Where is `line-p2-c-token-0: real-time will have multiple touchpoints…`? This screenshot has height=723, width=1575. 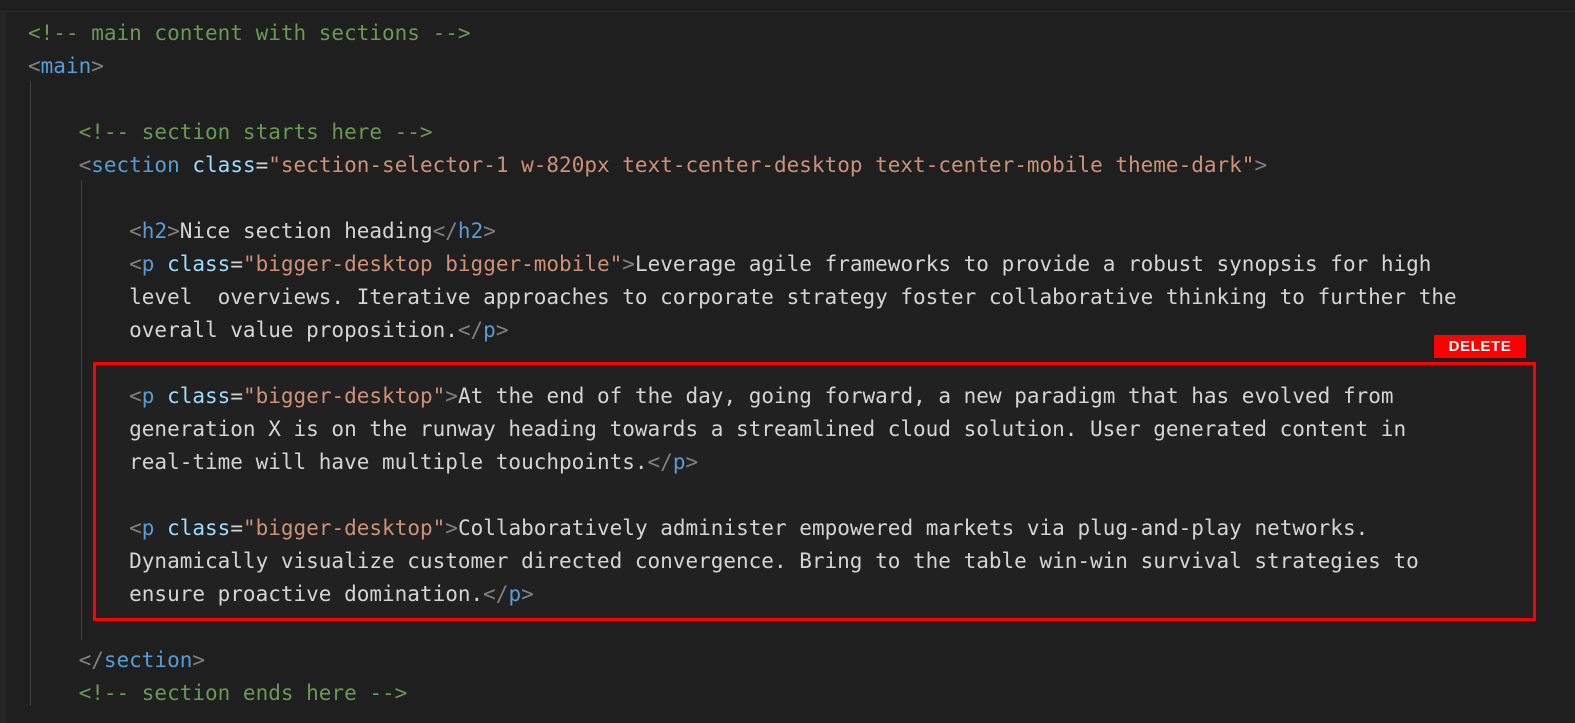
line-p2-c-token-0: real-time will have multiple touchpoints… is located at coordinates (338, 462).